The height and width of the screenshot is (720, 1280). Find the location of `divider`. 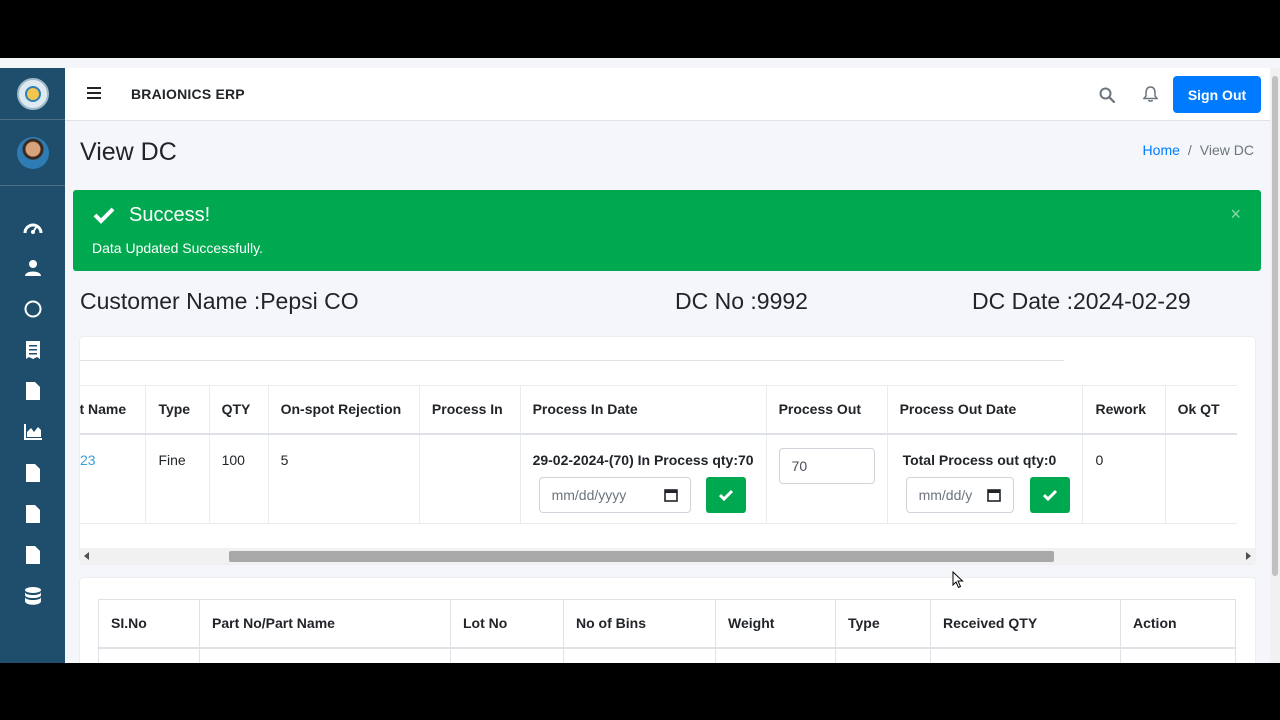

divider is located at coordinates (572, 360).